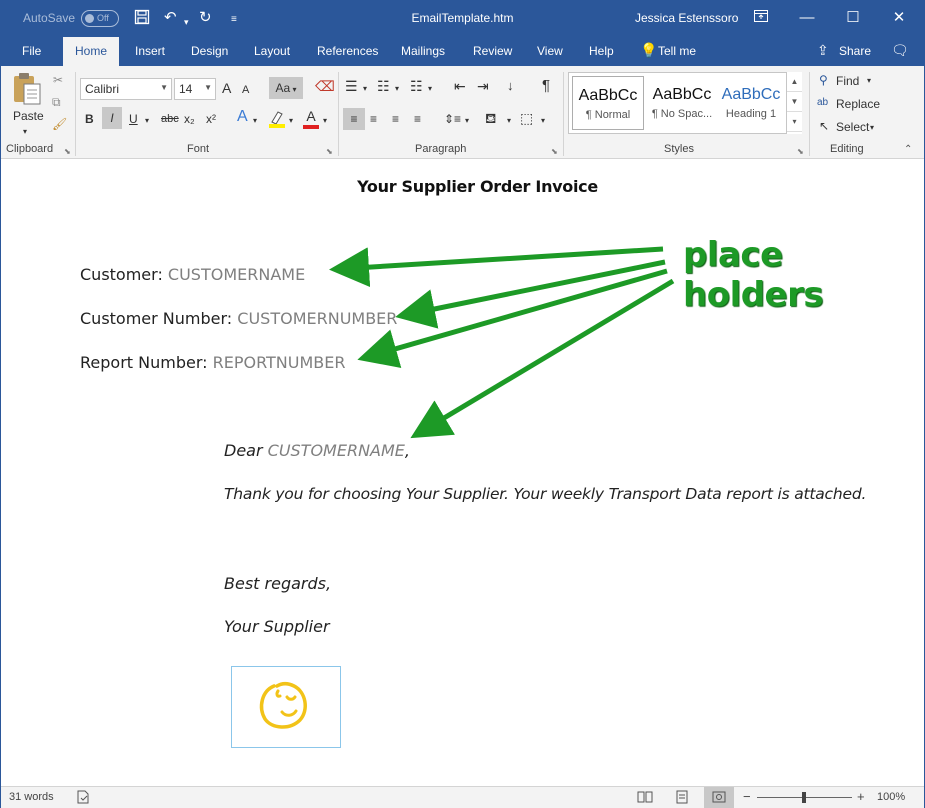  I want to click on collapse-ribbon-icon: ⌃, so click(908, 150).